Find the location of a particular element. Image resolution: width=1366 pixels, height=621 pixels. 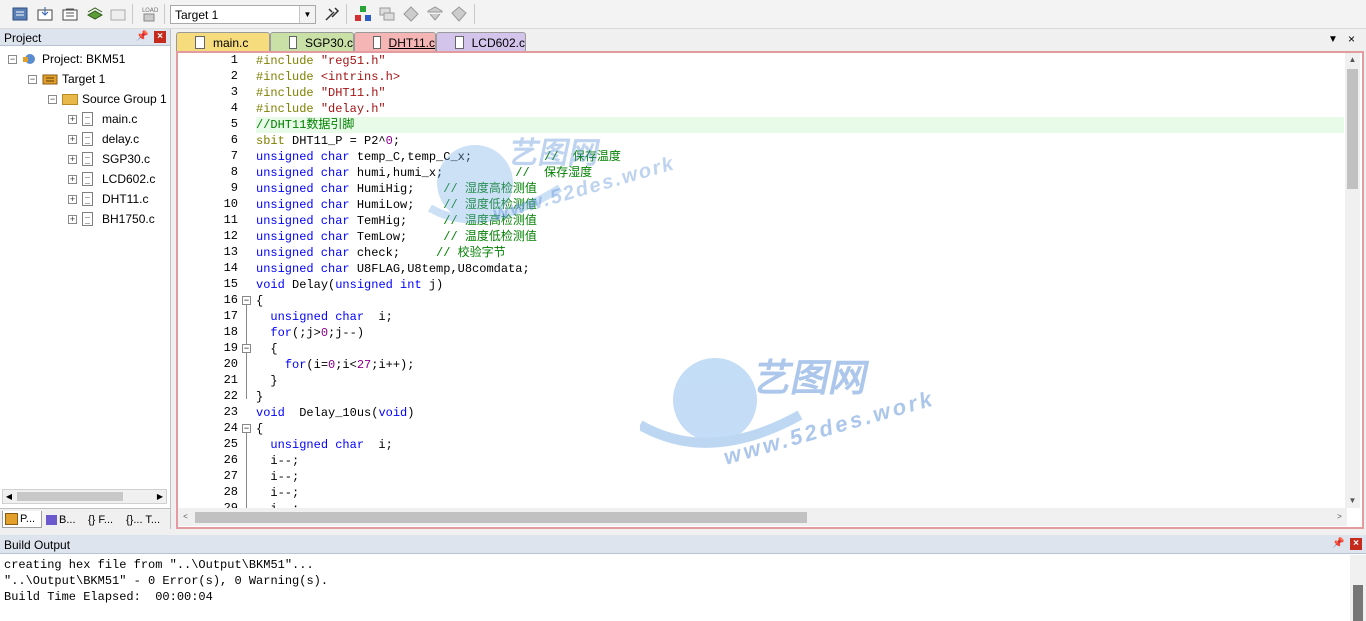

code-line: #include "delay.h" is located at coordinates (321, 109).